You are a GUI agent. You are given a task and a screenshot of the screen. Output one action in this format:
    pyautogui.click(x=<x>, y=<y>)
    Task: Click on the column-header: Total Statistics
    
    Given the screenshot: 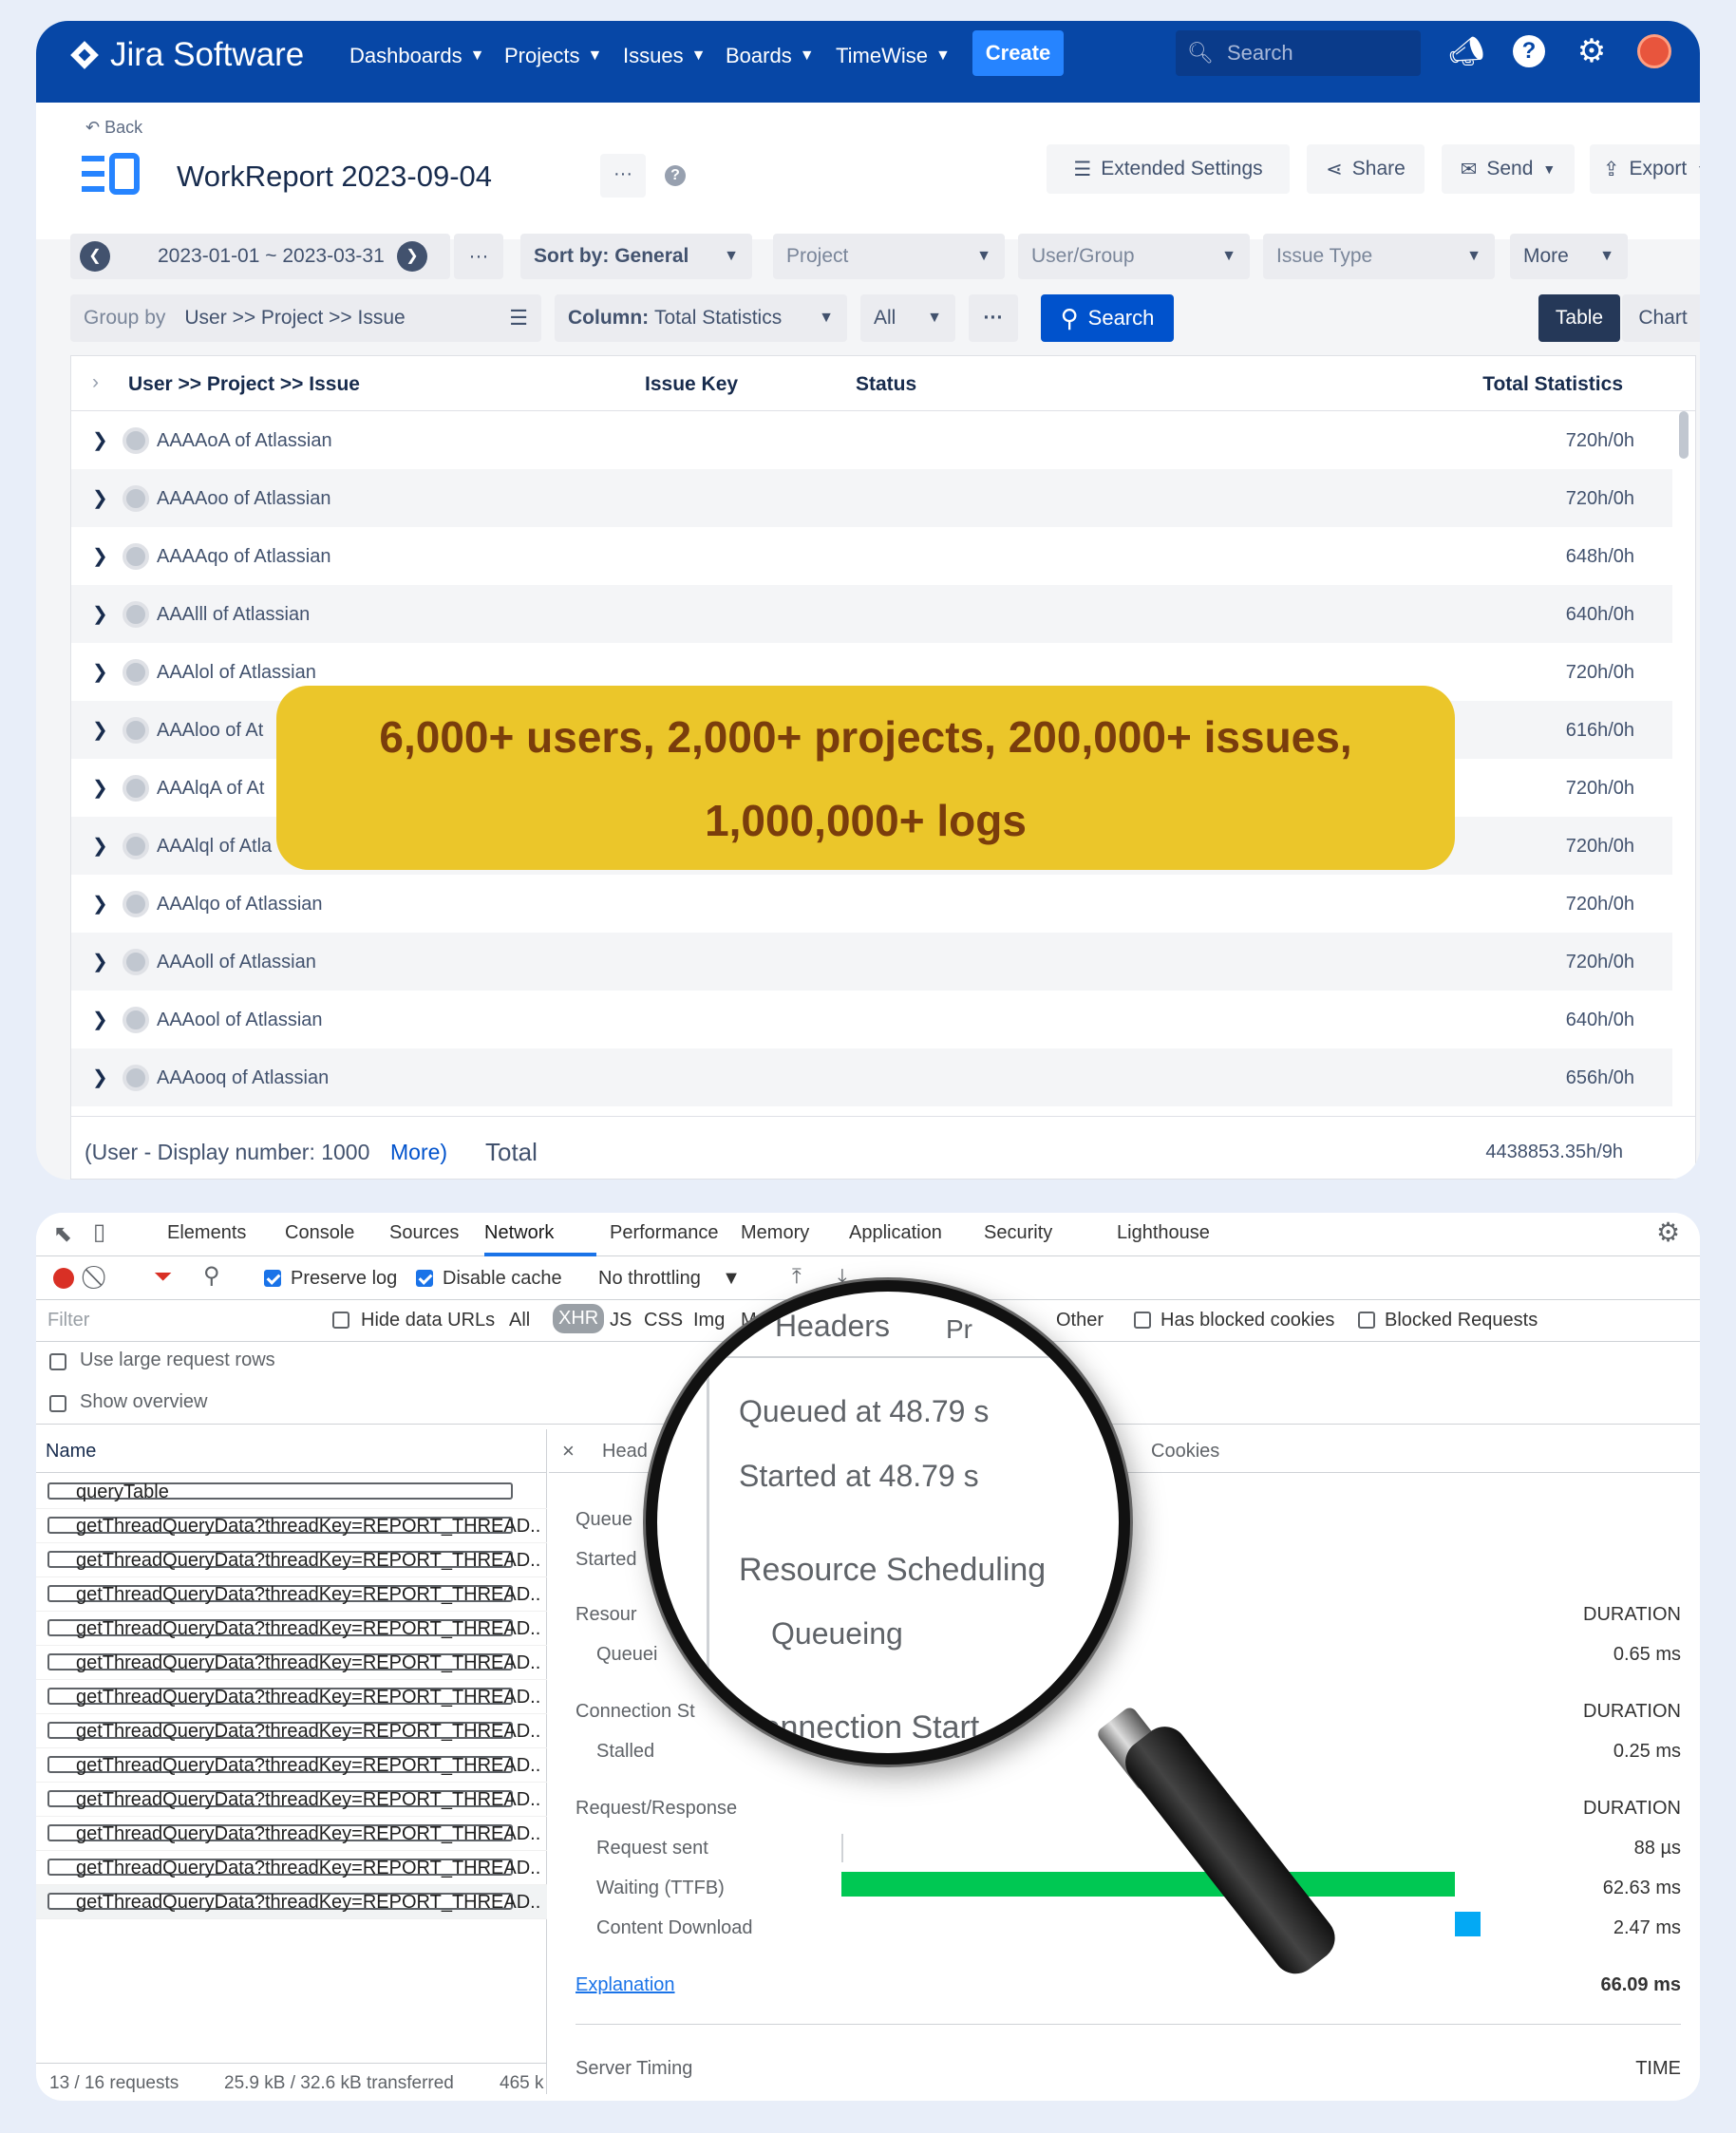 What is the action you would take?
    pyautogui.click(x=1552, y=384)
    